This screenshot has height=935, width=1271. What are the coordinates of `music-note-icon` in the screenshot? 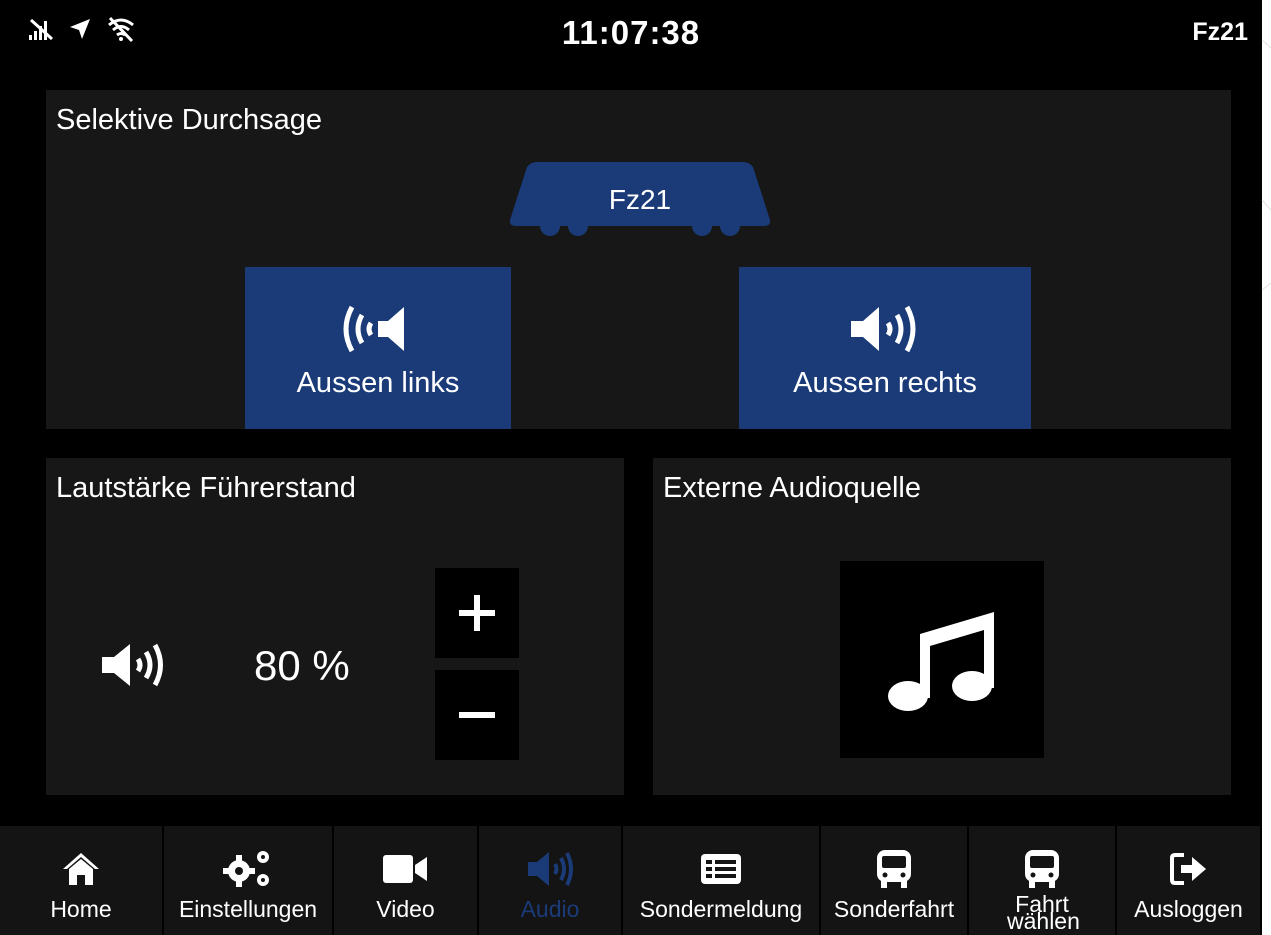 It's located at (941, 661).